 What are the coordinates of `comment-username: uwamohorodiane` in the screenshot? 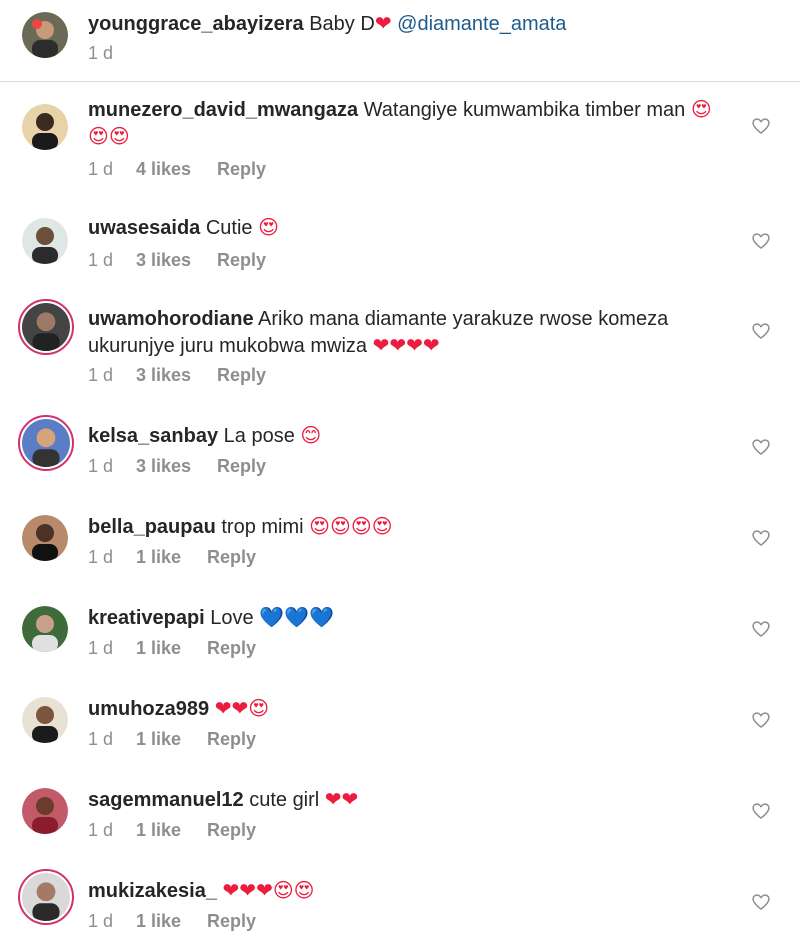 It's located at (171, 319).